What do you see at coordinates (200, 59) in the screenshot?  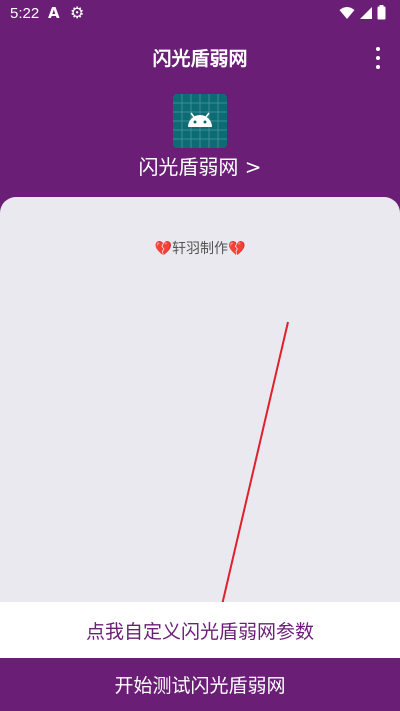 I see `page-title: 闪光盾弱网` at bounding box center [200, 59].